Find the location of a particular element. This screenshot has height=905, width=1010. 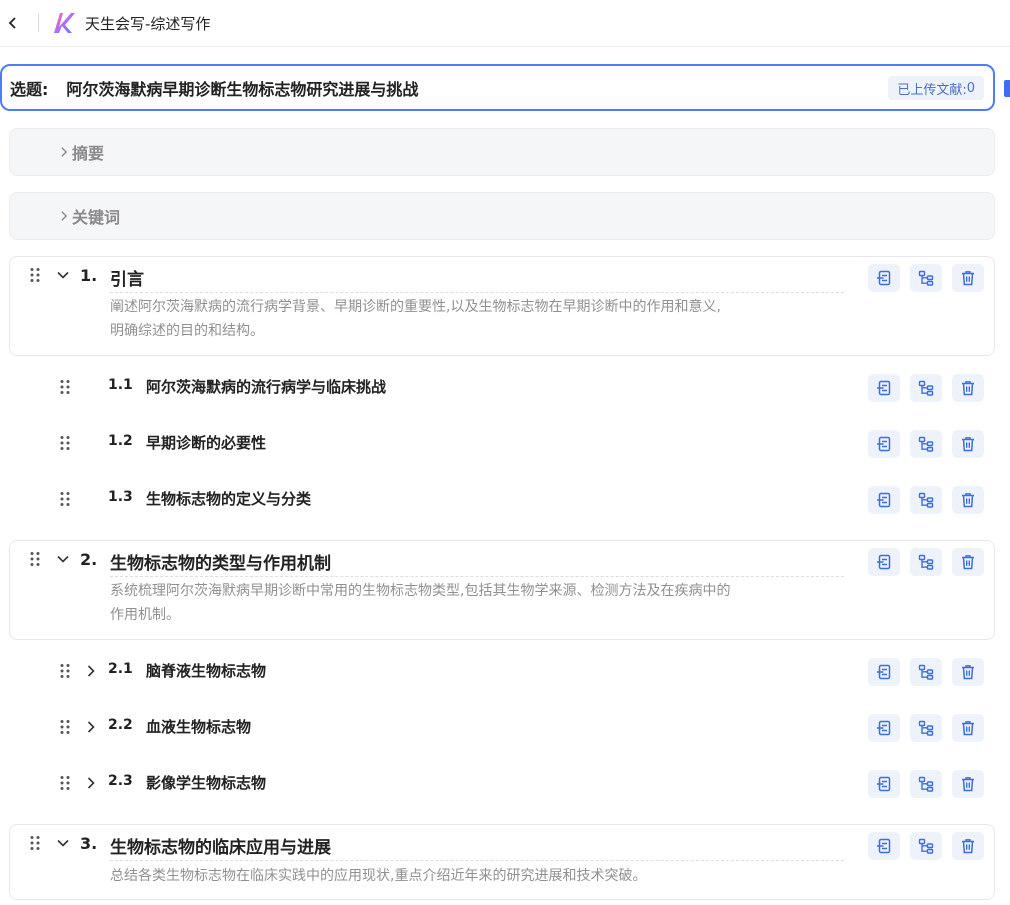

subsection-title: 生物标志物的定义与分类 is located at coordinates (228, 498).